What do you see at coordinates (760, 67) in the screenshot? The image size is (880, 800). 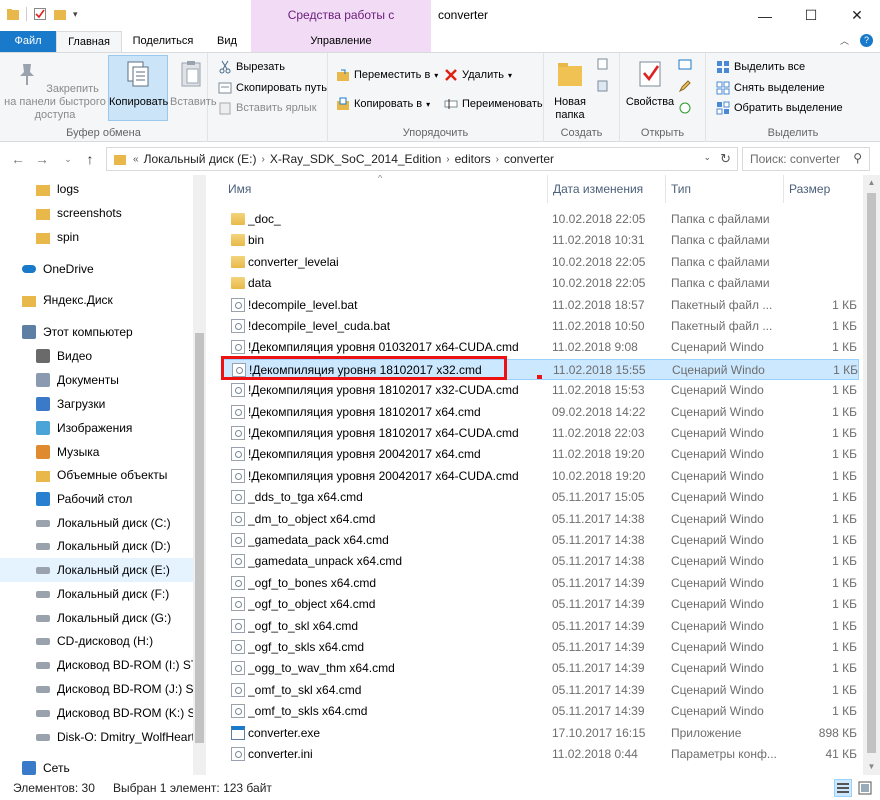 I see `select-all-button: Выделить все` at bounding box center [760, 67].